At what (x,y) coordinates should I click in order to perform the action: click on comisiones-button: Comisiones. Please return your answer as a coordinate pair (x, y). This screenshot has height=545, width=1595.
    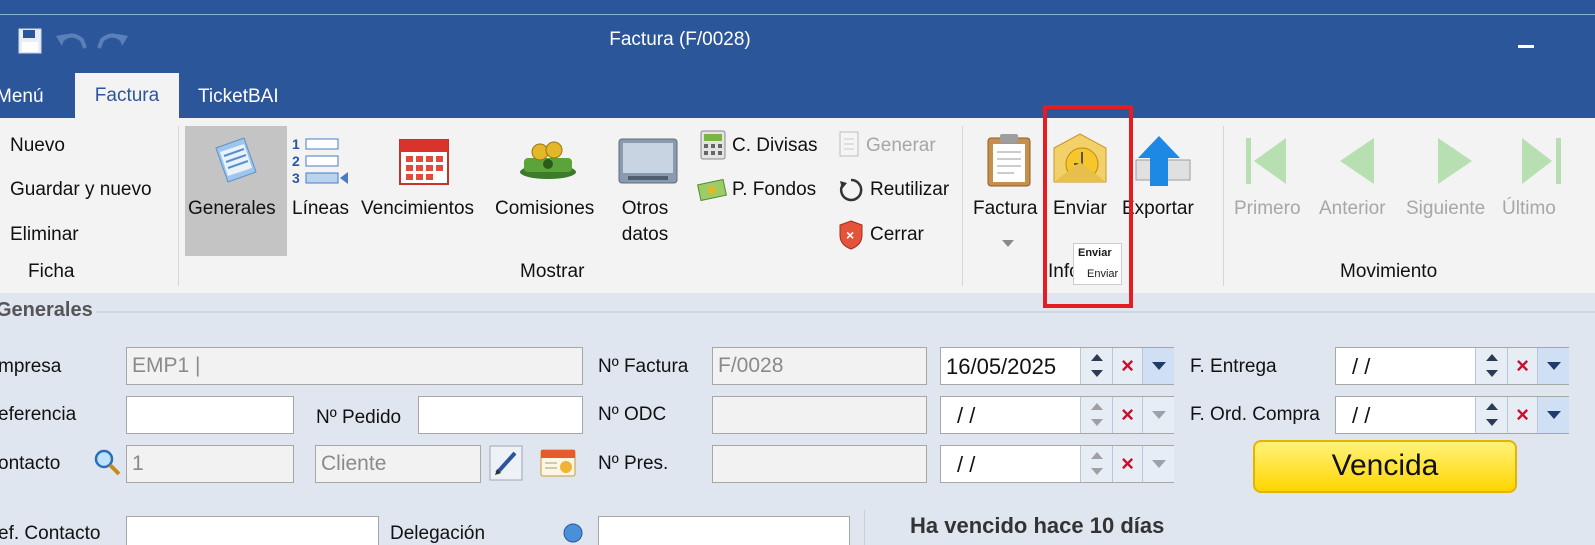
    Looking at the image, I should click on (544, 209).